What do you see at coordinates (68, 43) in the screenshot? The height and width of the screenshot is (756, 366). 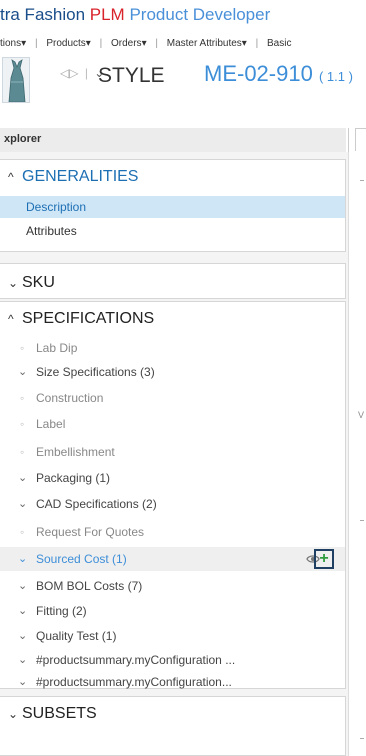 I see `menu-item-products: Products▾` at bounding box center [68, 43].